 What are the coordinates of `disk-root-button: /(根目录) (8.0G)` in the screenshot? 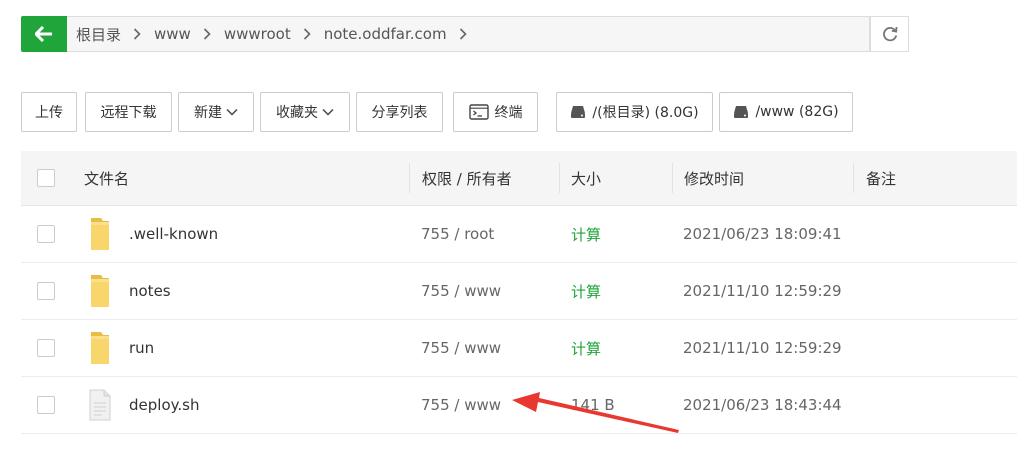 It's located at (634, 112).